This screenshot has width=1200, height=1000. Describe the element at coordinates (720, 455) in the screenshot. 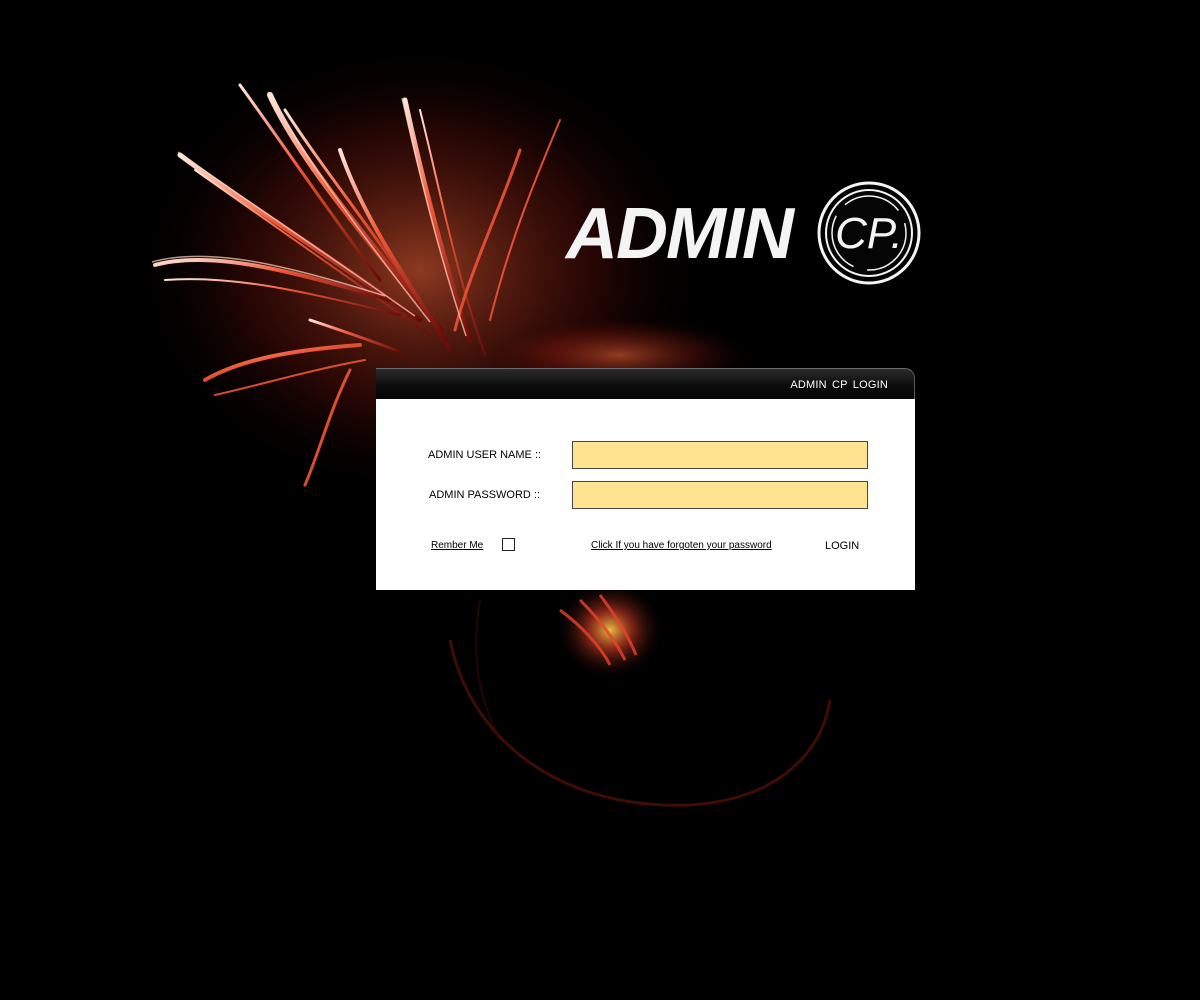

I see `username-input` at that location.